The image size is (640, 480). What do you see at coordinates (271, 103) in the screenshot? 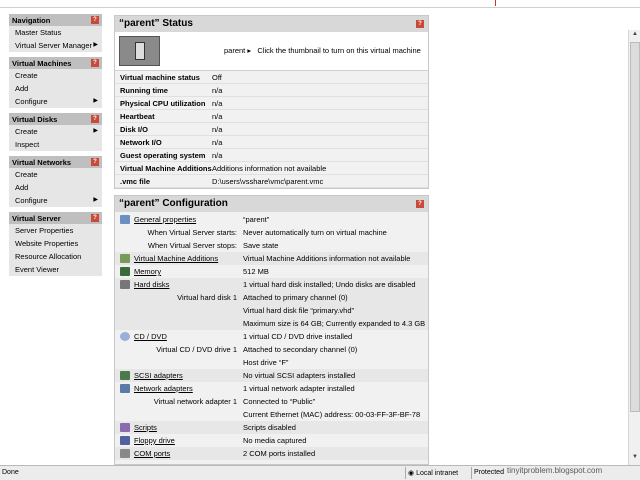
I see `status-row: Physical CPU utilization n/a` at bounding box center [271, 103].